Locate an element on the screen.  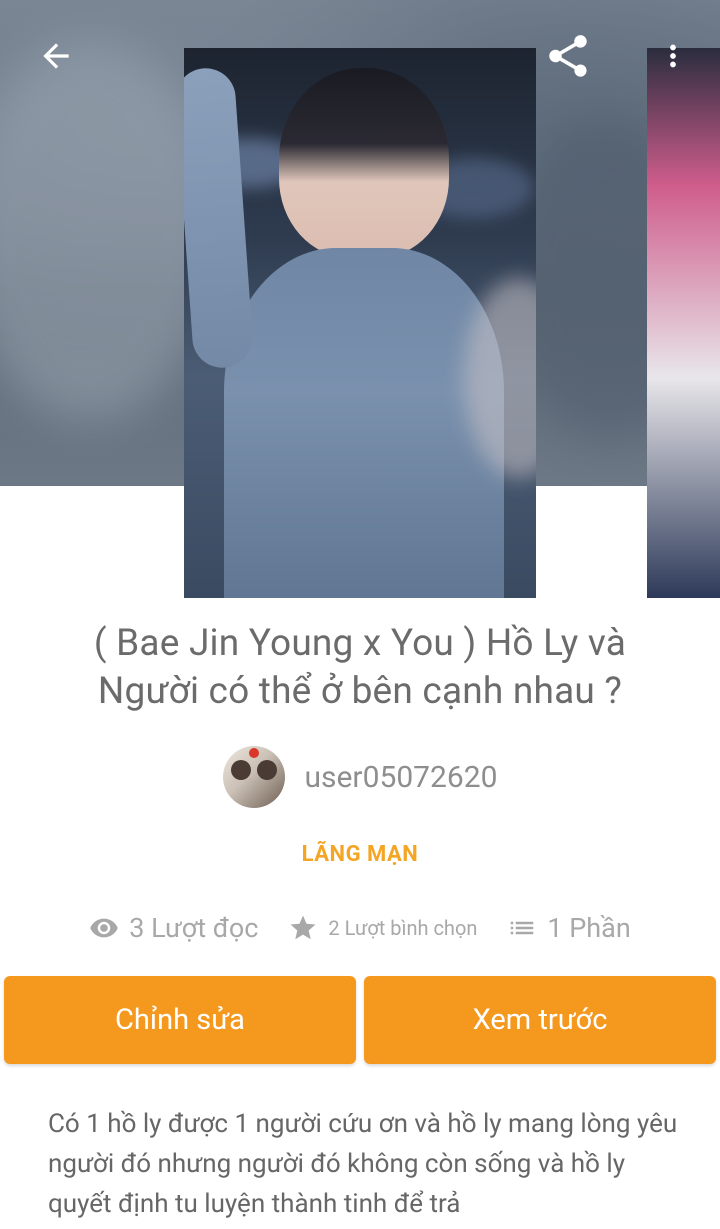
author-name: user05072620 is located at coordinates (401, 777).